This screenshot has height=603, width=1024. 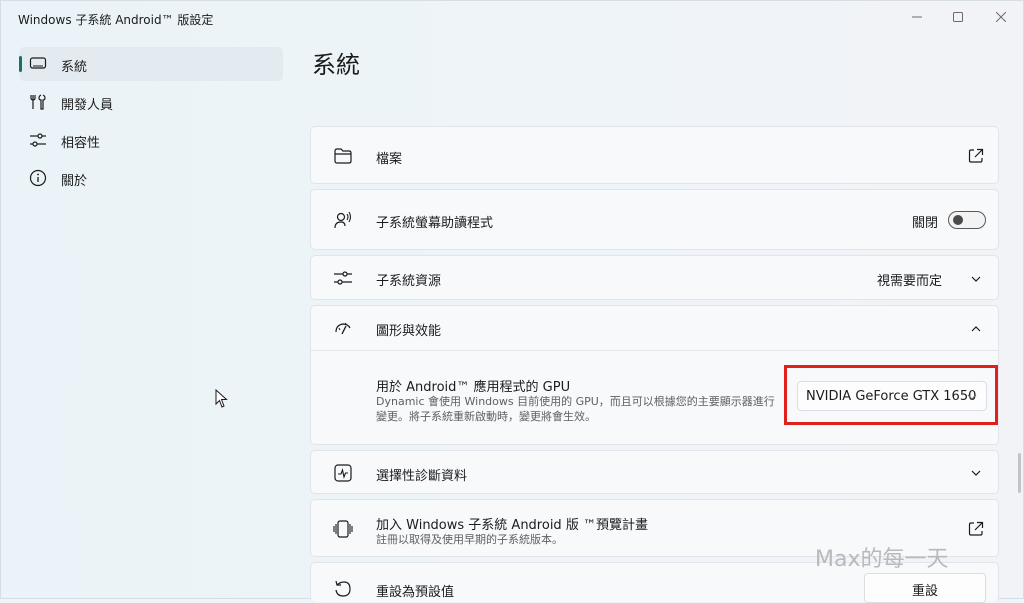 What do you see at coordinates (473, 387) in the screenshot?
I see `gpu-label: 用於 Android™ 應用程式的 GPU` at bounding box center [473, 387].